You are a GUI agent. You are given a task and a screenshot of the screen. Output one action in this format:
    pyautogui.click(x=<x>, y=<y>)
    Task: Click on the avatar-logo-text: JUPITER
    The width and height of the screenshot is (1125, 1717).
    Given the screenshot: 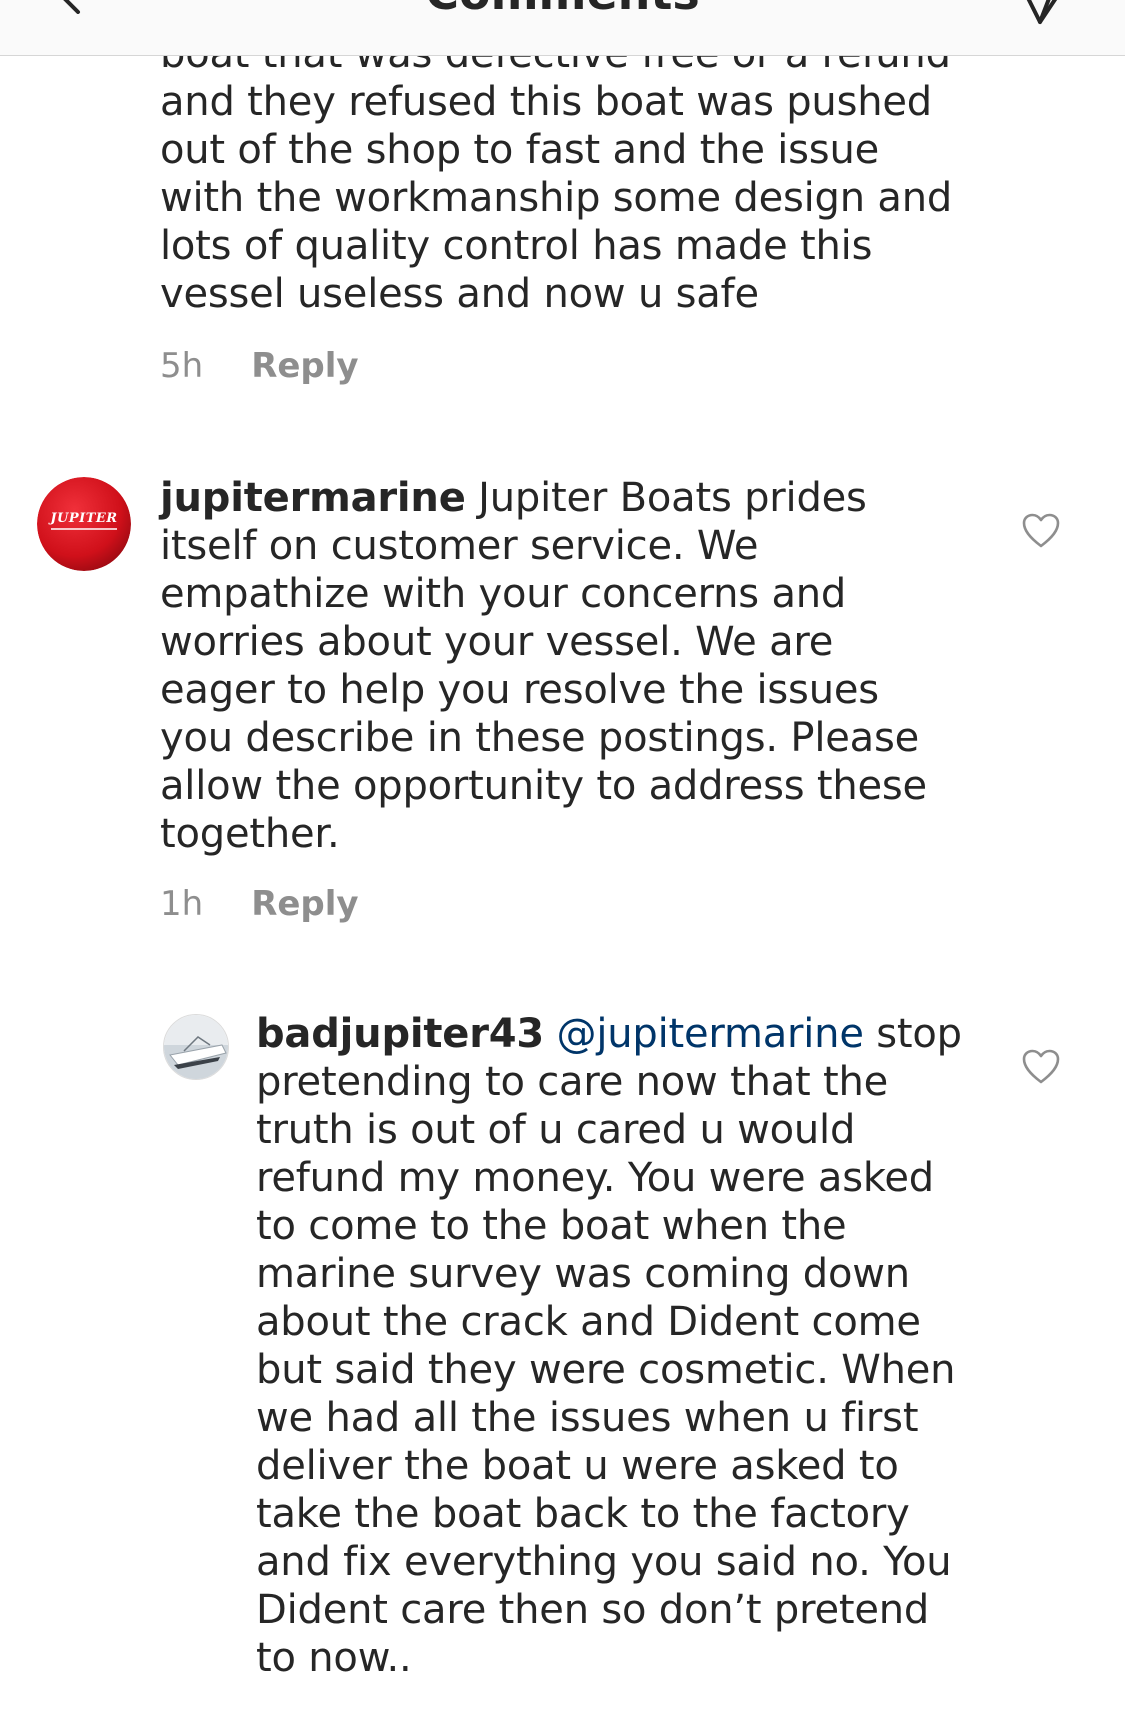 What is the action you would take?
    pyautogui.click(x=84, y=518)
    